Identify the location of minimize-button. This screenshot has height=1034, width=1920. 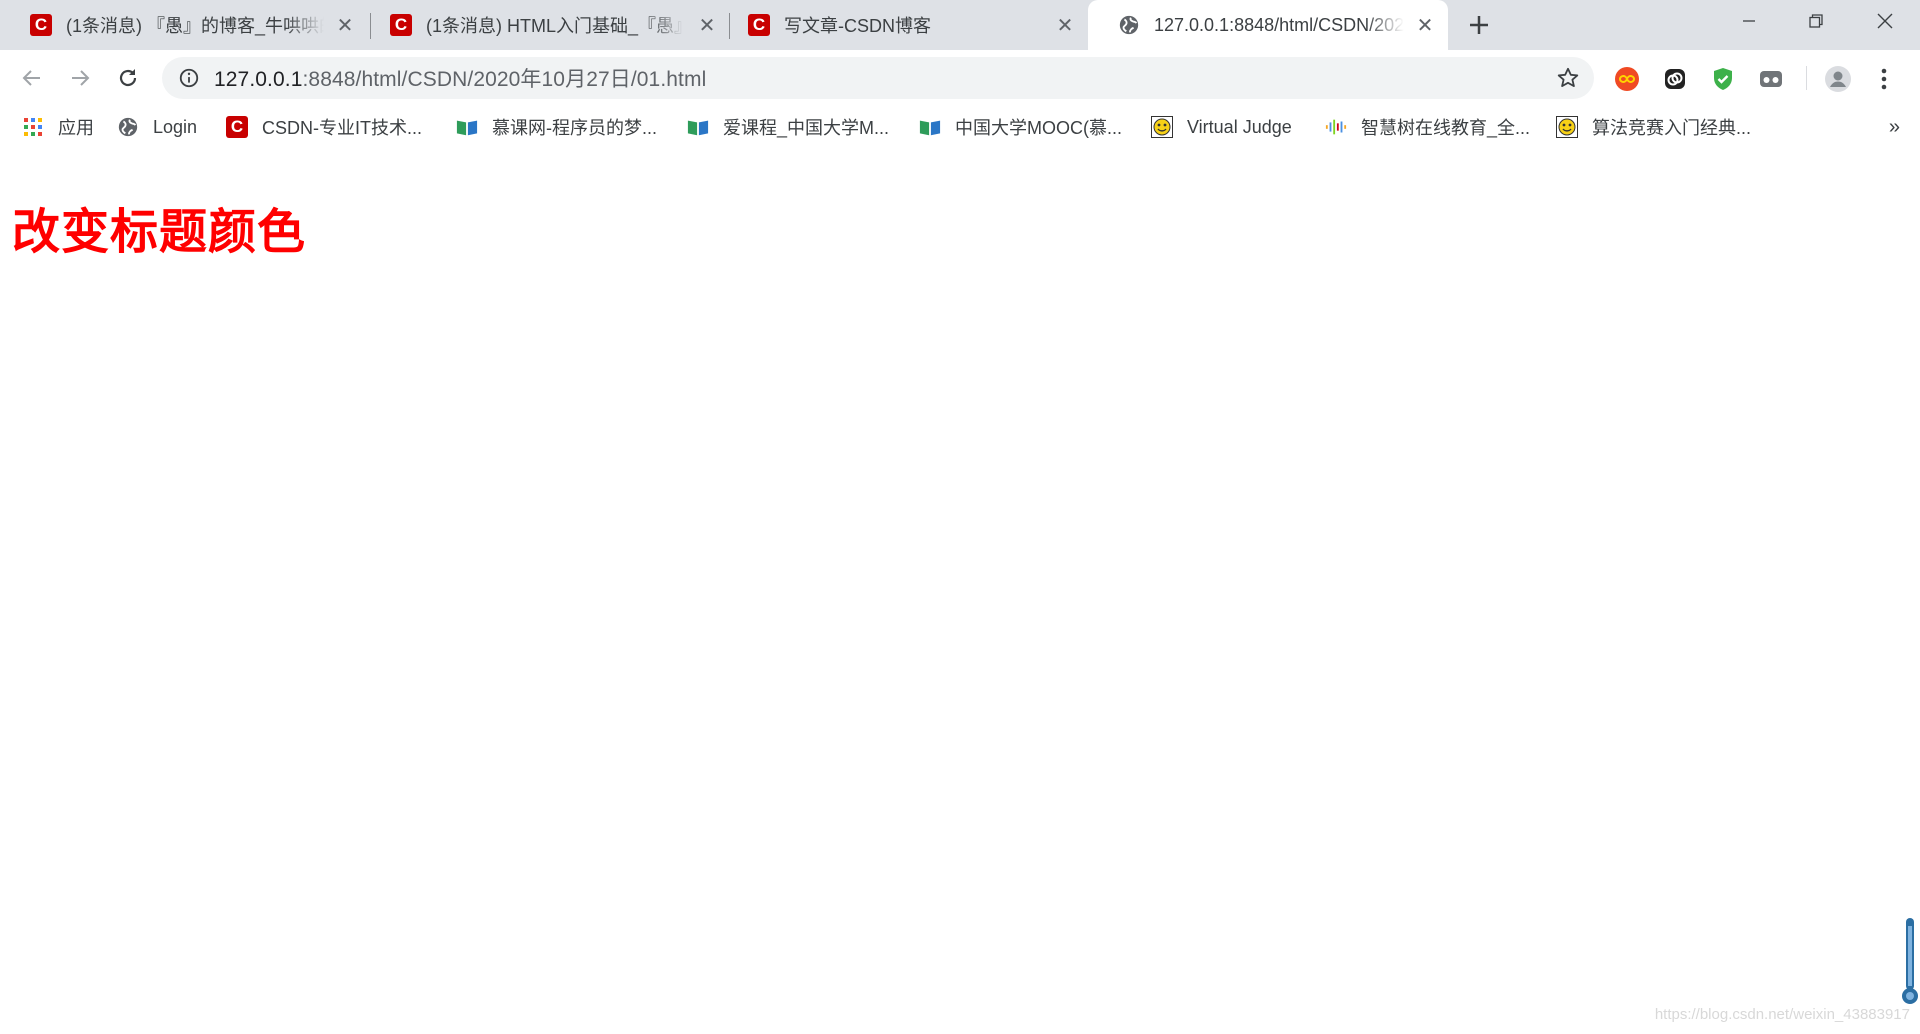
(1749, 21).